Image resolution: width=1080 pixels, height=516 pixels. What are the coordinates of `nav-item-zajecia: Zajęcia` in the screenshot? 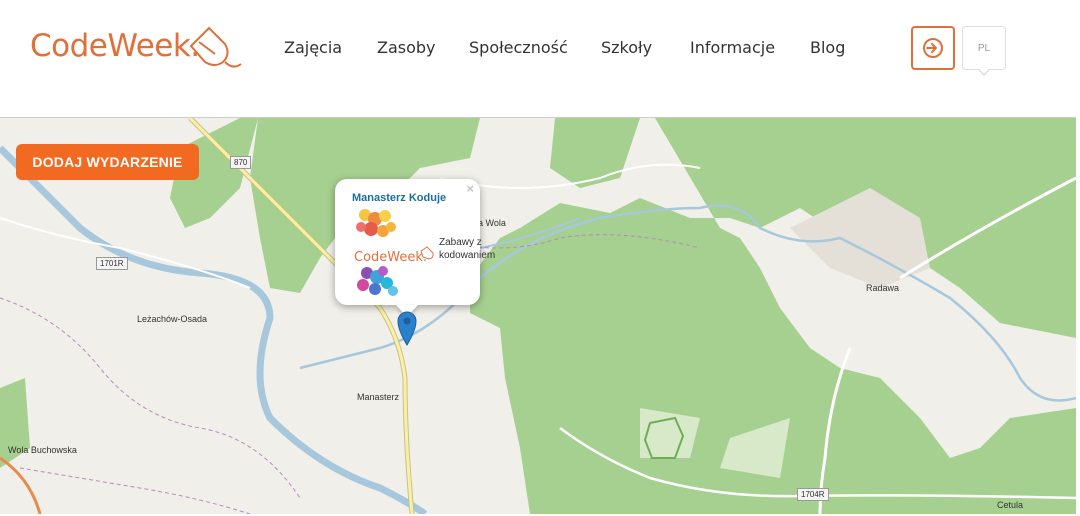 It's located at (313, 47).